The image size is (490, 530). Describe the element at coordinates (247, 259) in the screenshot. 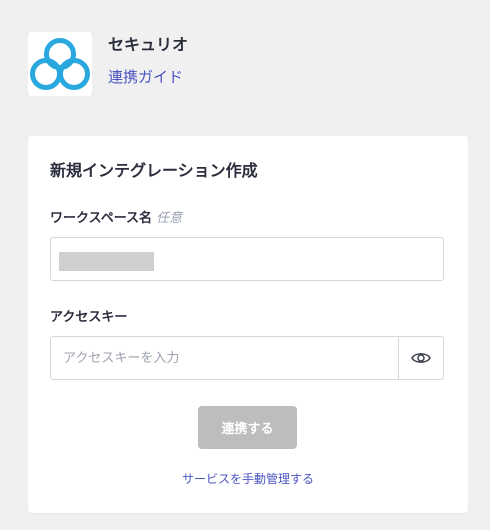

I see `workspace-name-input` at that location.